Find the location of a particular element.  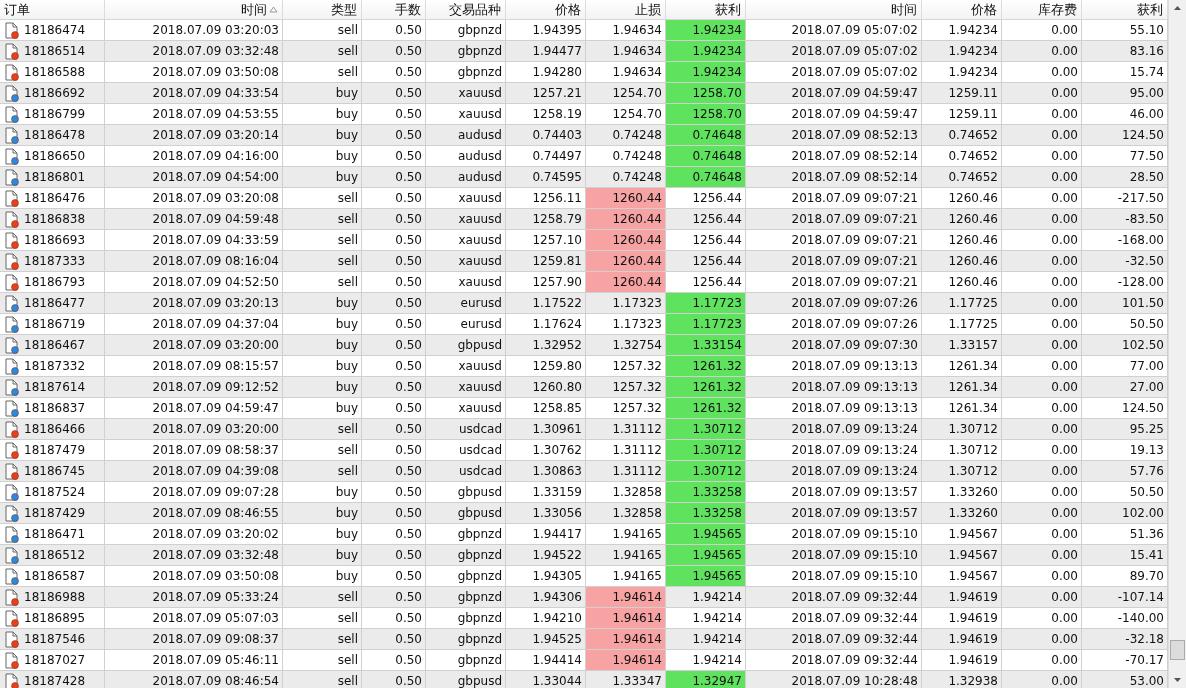

order-number: 18186471 is located at coordinates (55, 534).